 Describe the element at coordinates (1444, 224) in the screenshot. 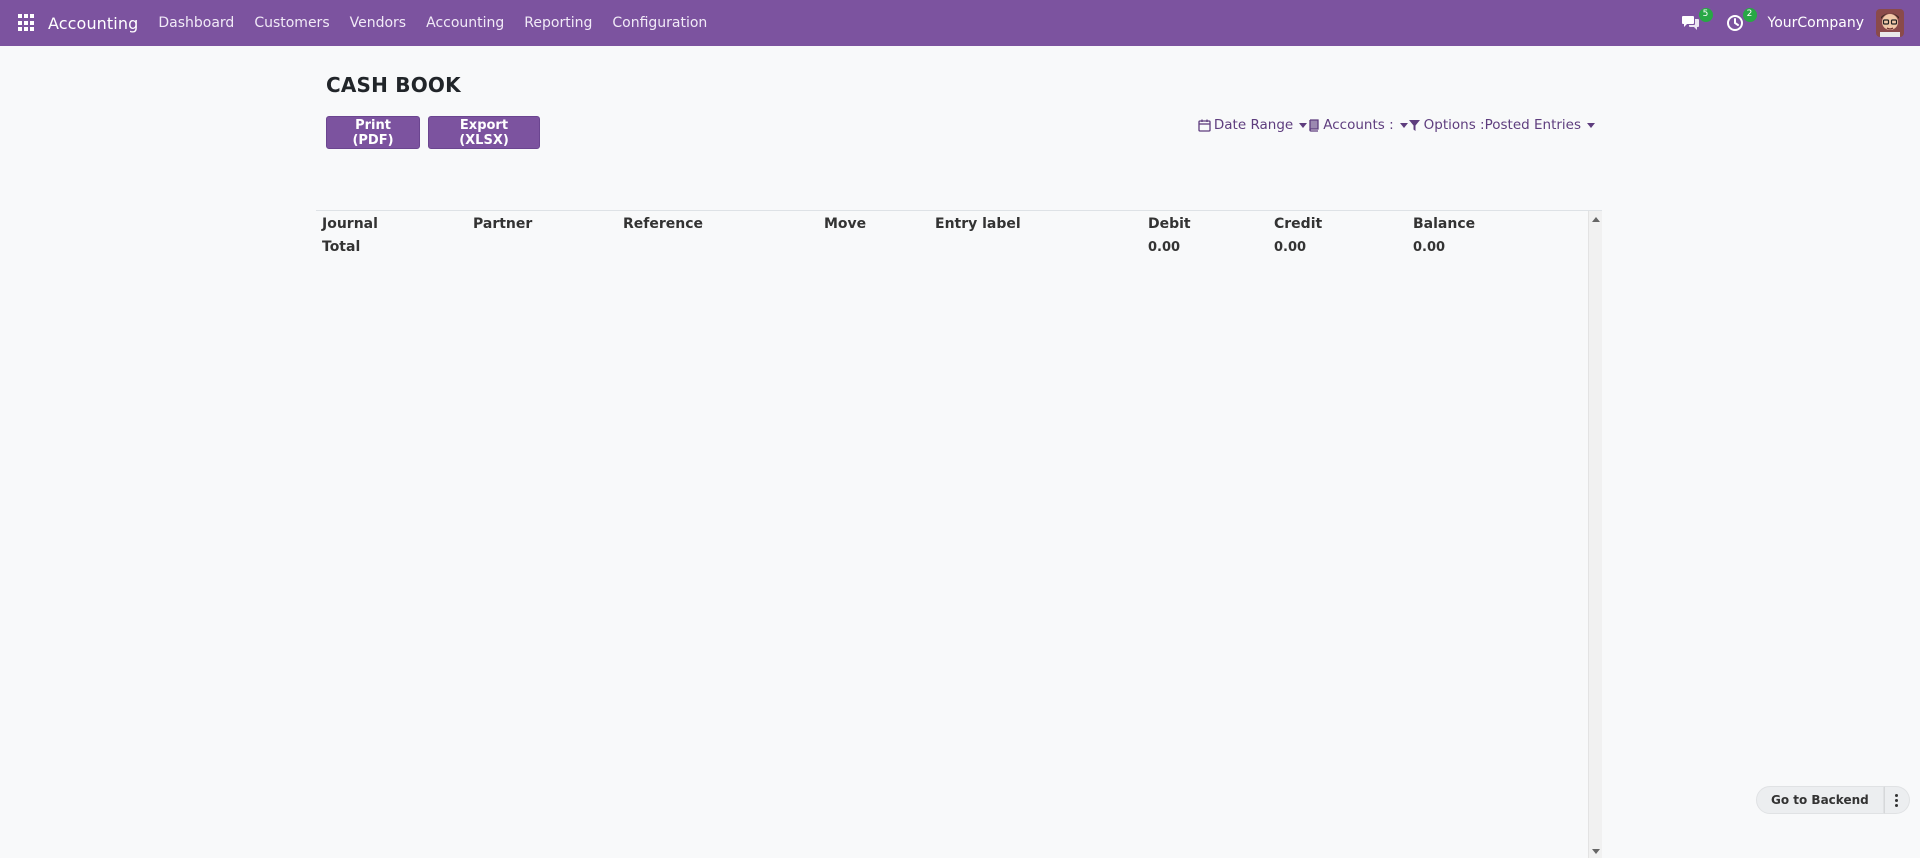

I see `col-balance: Balance` at that location.